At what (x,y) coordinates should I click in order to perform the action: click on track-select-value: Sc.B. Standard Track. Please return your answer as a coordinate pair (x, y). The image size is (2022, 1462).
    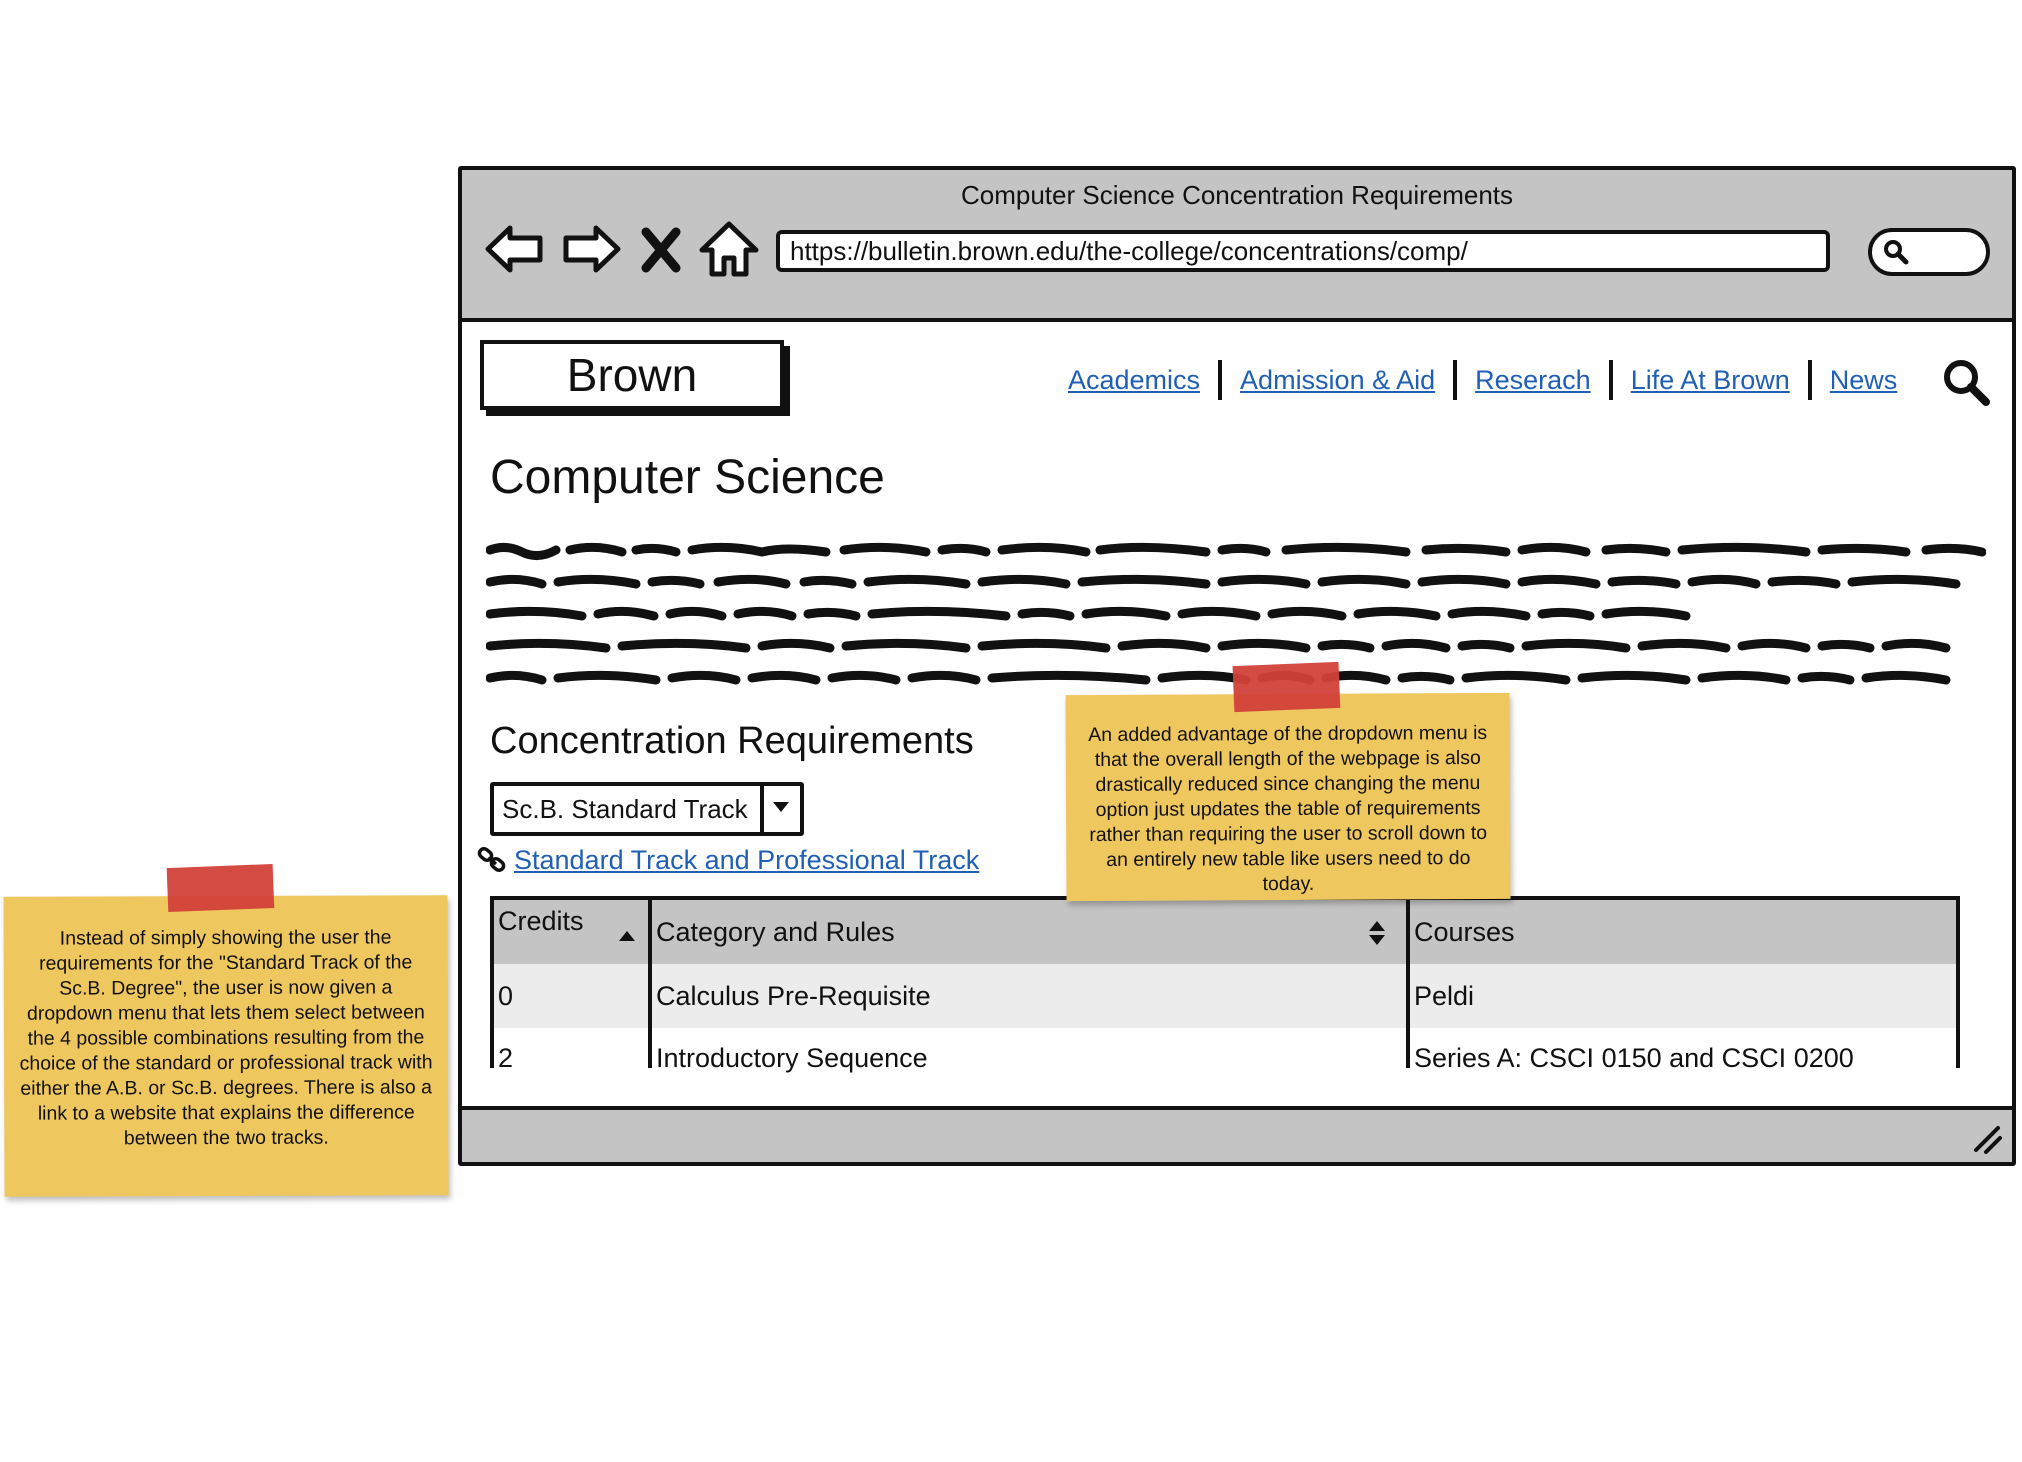
    Looking at the image, I should click on (625, 809).